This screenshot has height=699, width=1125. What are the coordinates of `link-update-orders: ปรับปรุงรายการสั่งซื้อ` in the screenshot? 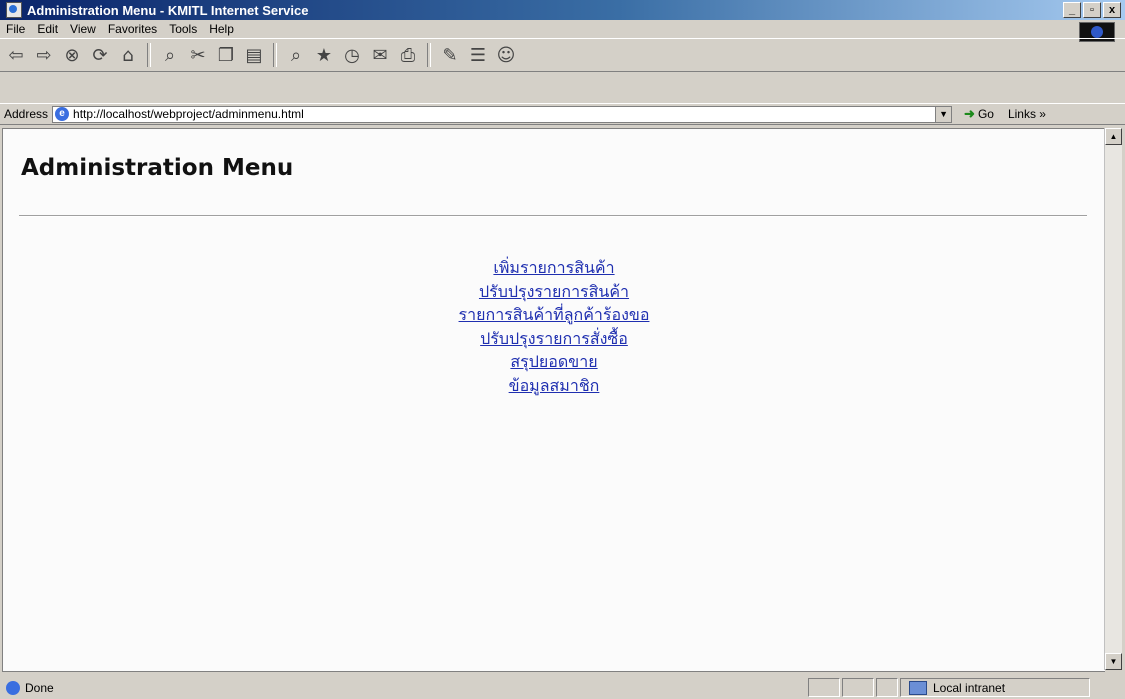 It's located at (554, 339).